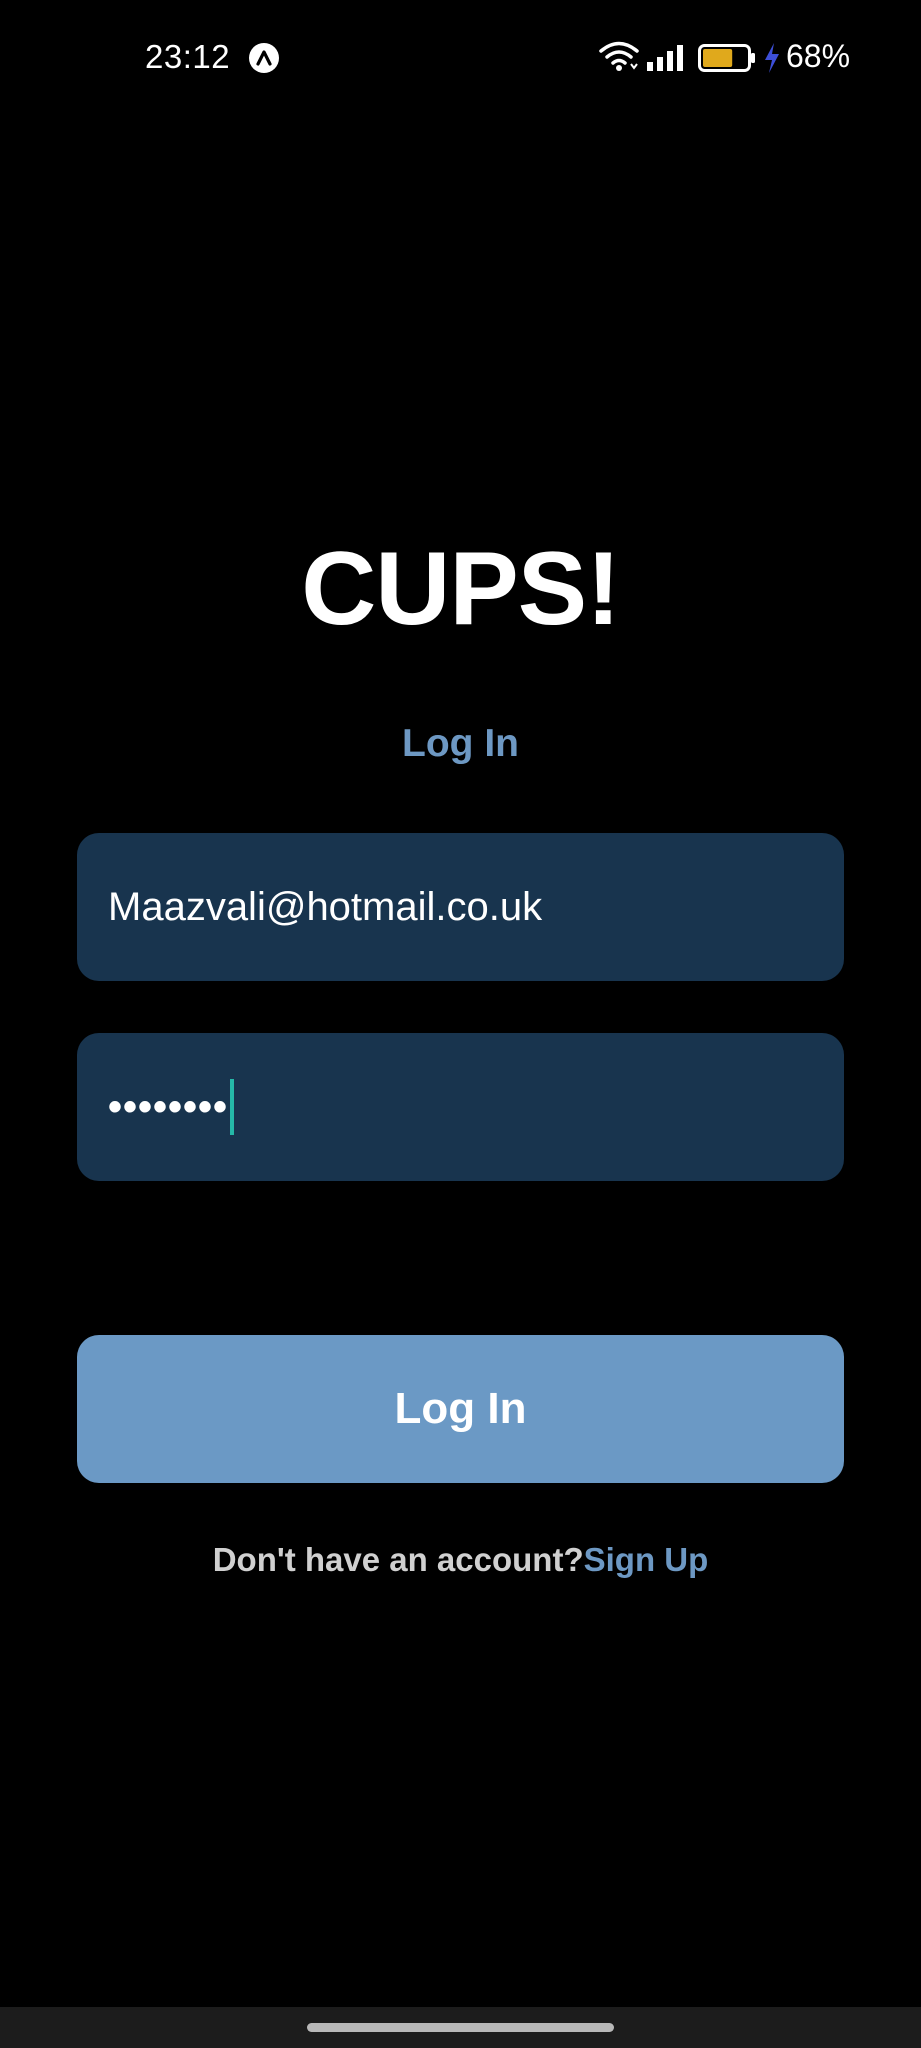  I want to click on battery-icon, so click(727, 60).